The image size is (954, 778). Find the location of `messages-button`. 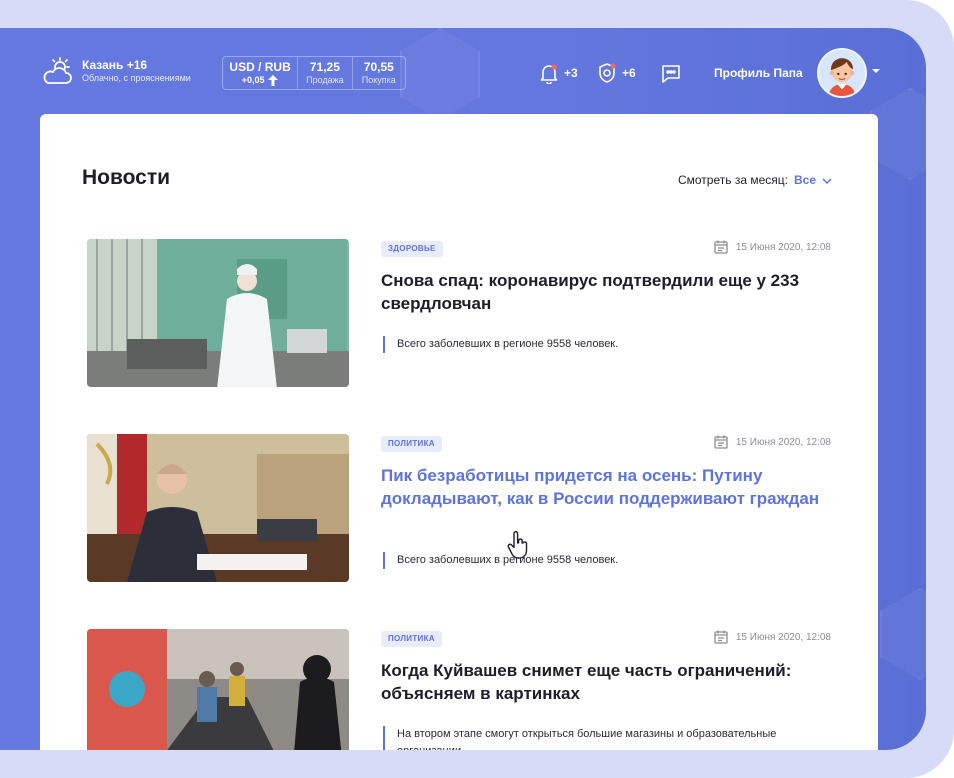

messages-button is located at coordinates (671, 73).